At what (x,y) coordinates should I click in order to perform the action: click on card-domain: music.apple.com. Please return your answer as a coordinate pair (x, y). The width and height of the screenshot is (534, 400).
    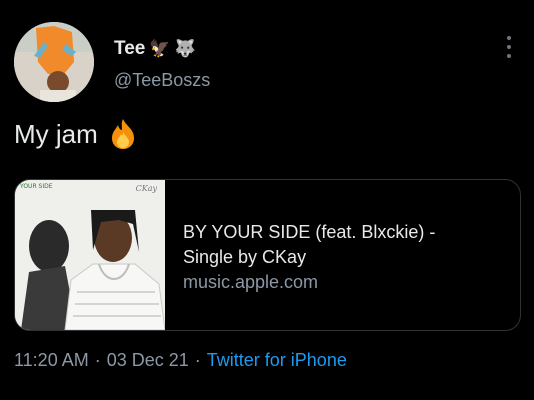
    Looking at the image, I should click on (251, 282).